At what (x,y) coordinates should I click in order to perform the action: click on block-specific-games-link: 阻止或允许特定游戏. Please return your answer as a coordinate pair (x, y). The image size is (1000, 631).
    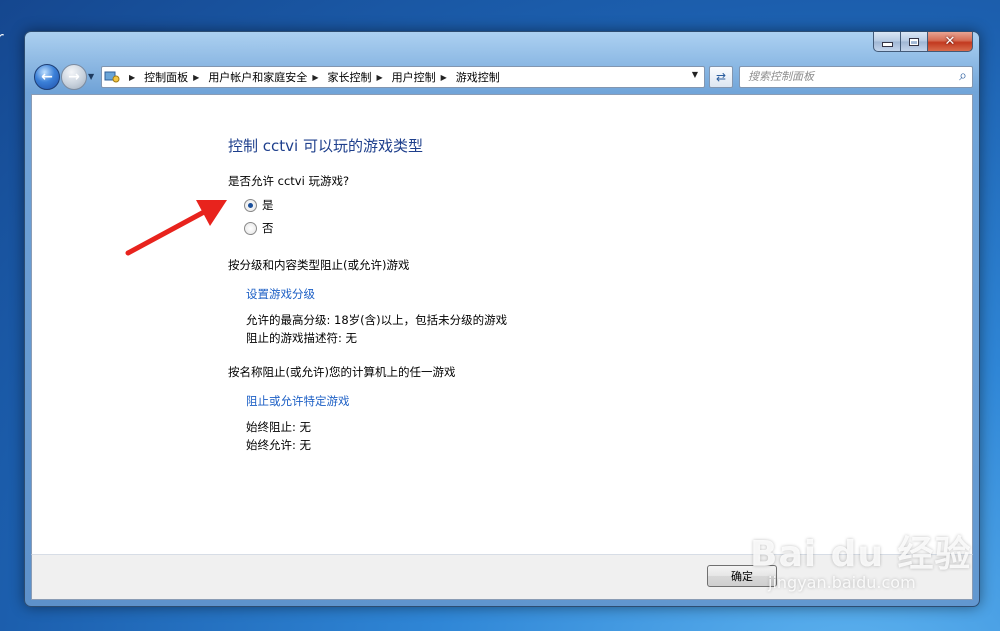
    Looking at the image, I should click on (298, 401).